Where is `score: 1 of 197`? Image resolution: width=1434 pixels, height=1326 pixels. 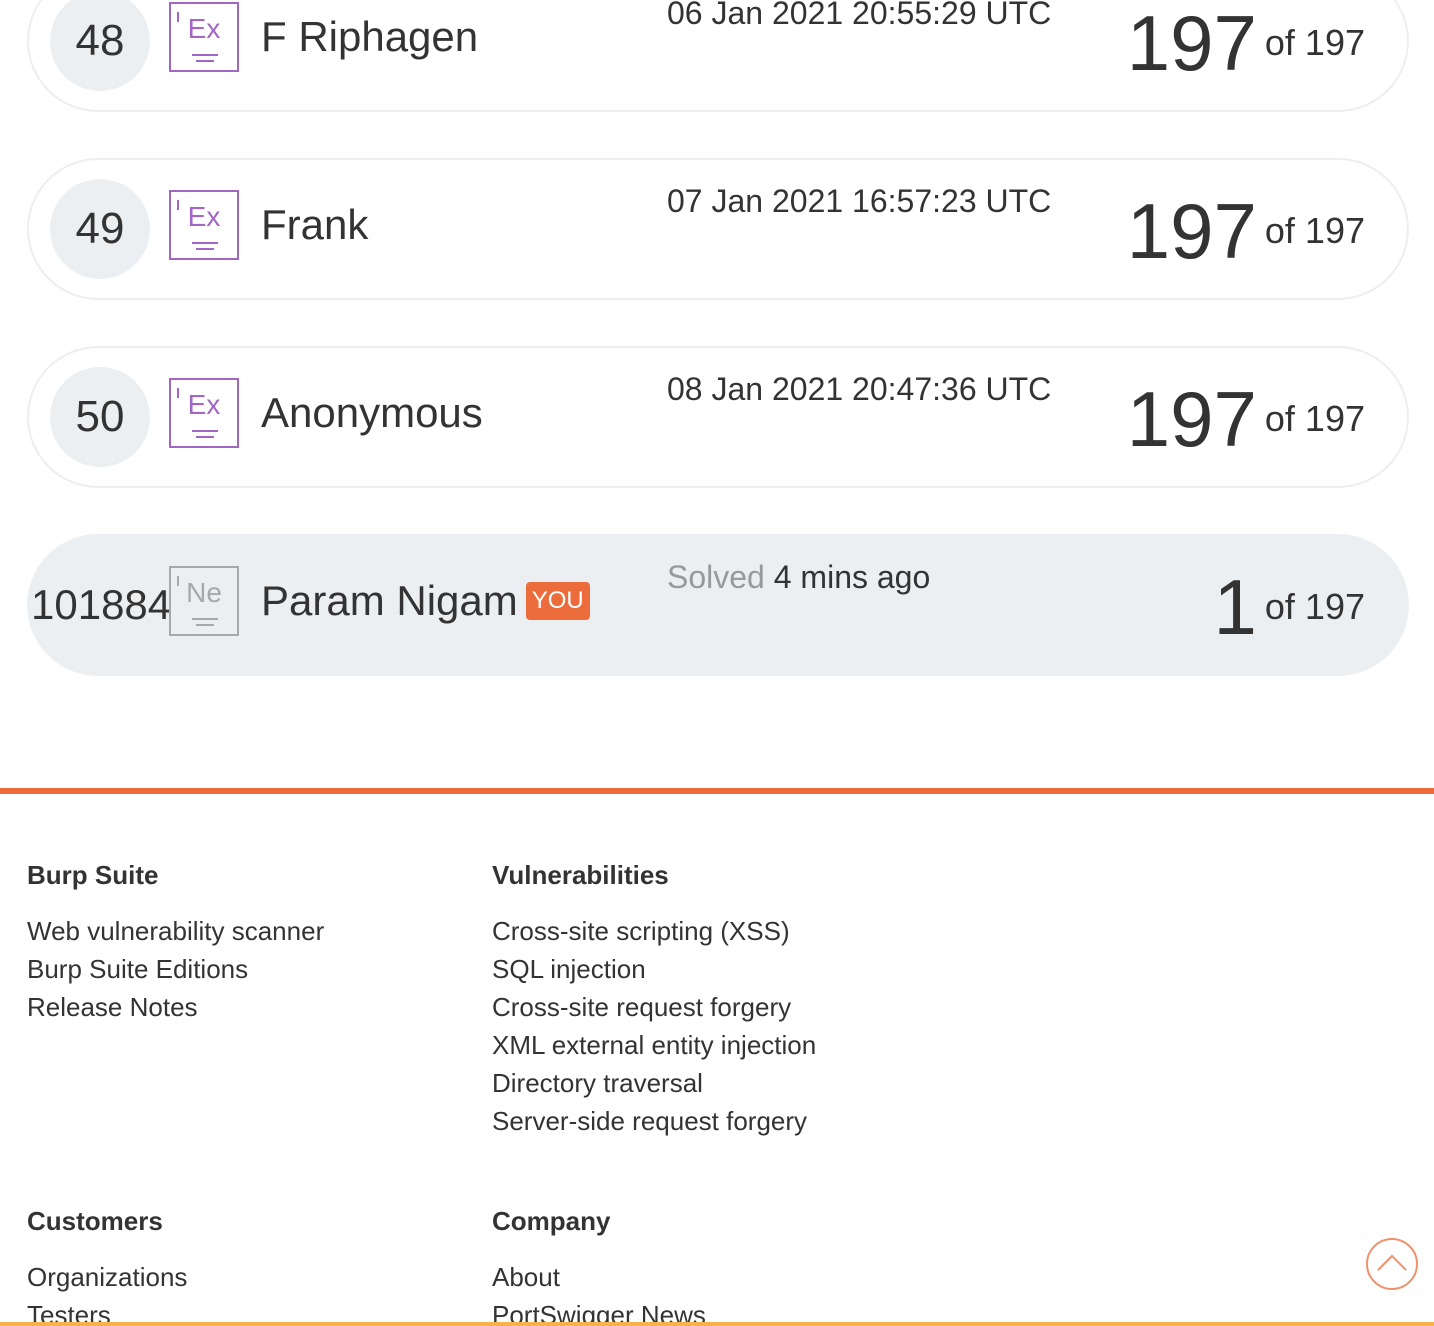 score: 1 of 197 is located at coordinates (1289, 607).